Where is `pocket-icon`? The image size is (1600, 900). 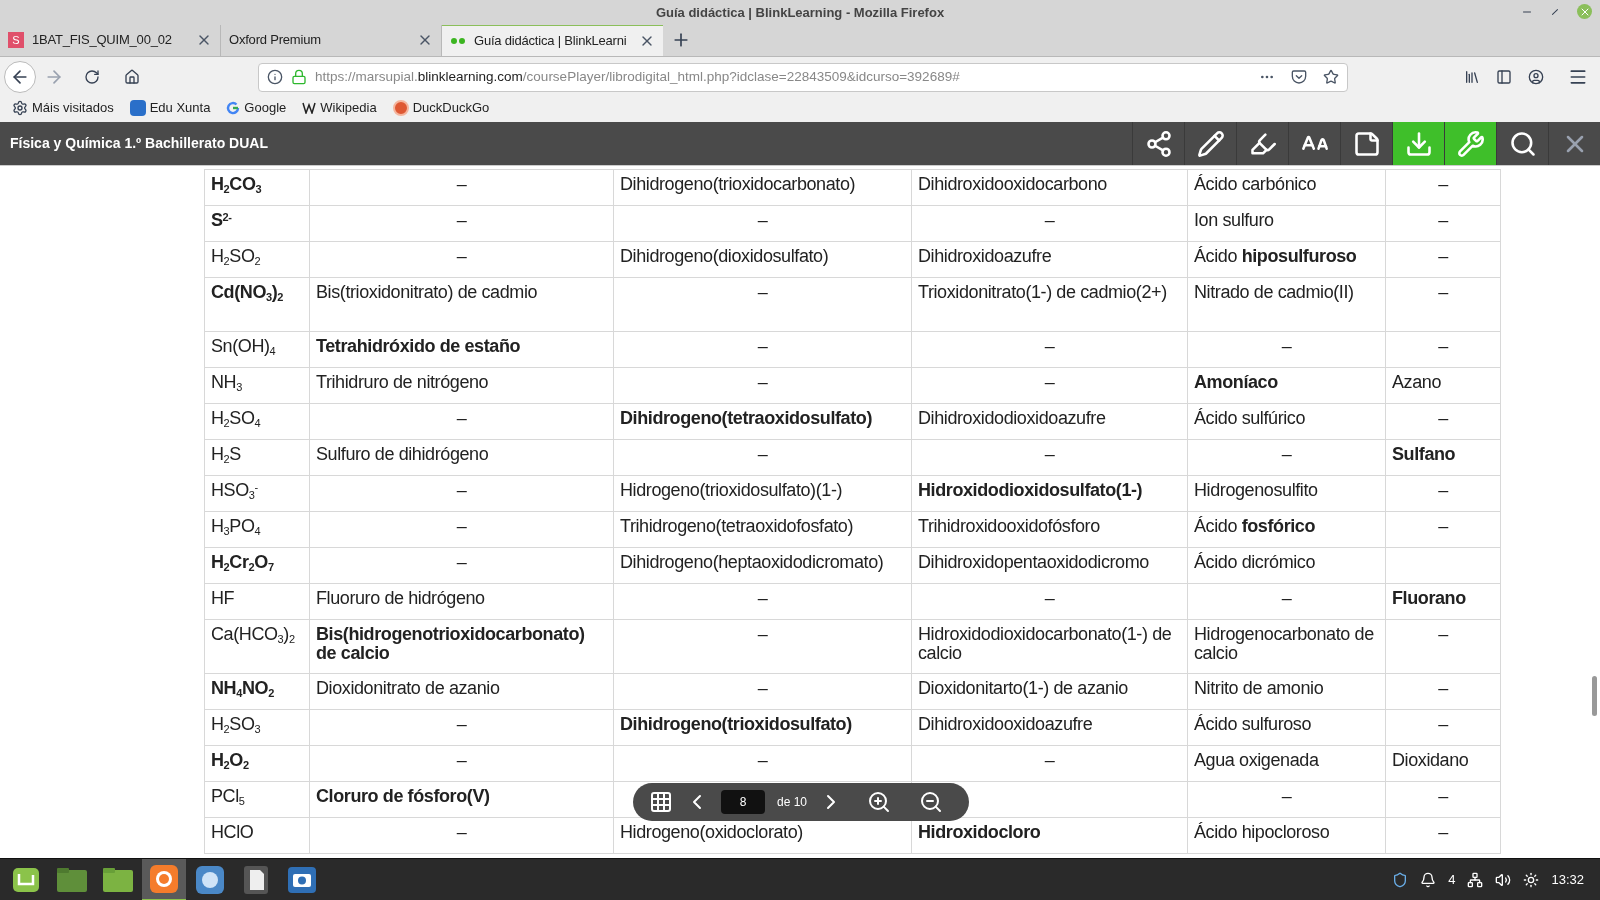
pocket-icon is located at coordinates (1299, 77).